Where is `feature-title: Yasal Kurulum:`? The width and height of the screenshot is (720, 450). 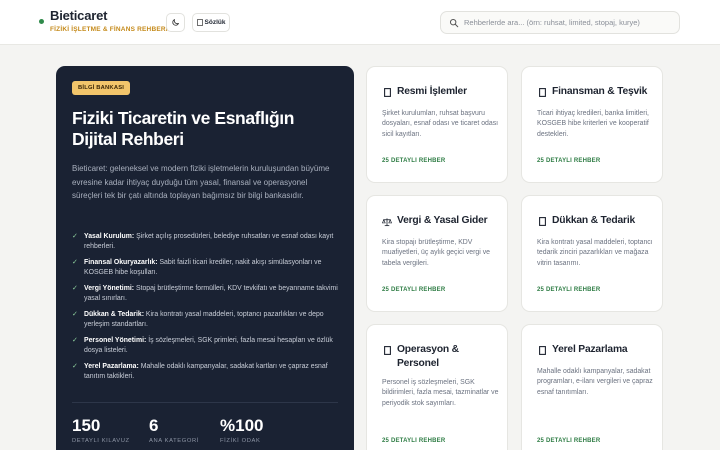
feature-title: Yasal Kurulum: is located at coordinates (109, 236).